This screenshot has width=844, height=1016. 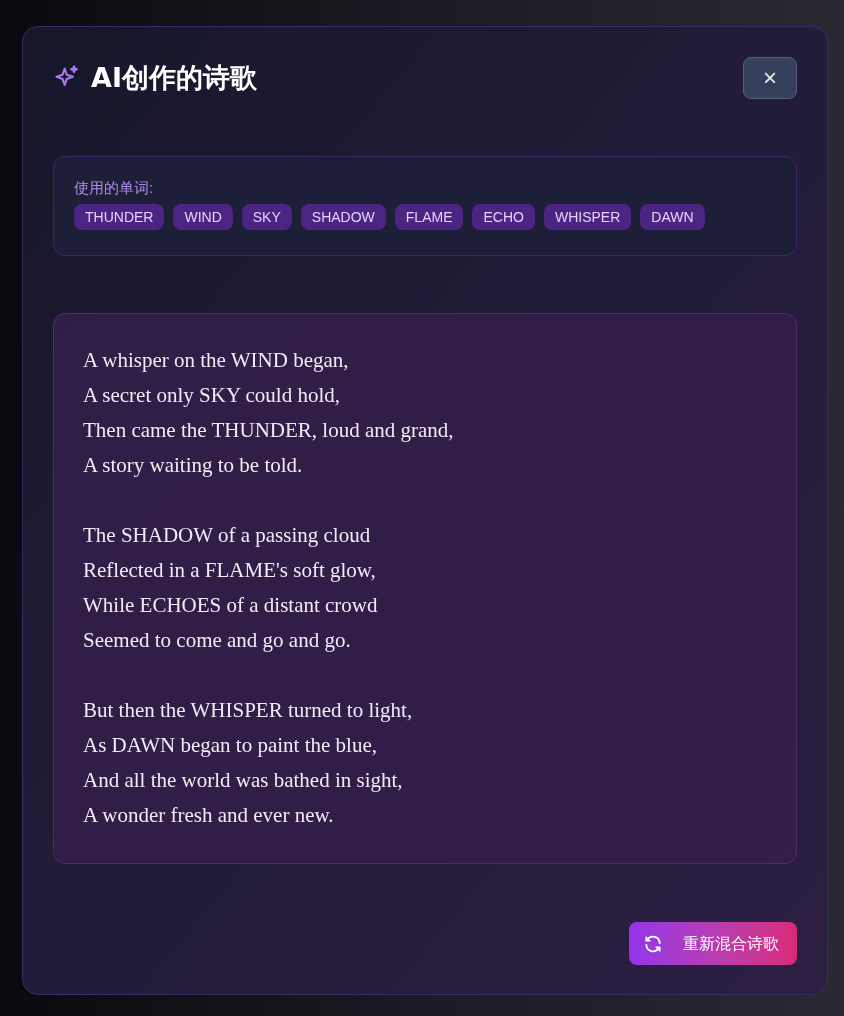 What do you see at coordinates (230, 605) in the screenshot?
I see `poem-line: While ECHOES of a distant crowd` at bounding box center [230, 605].